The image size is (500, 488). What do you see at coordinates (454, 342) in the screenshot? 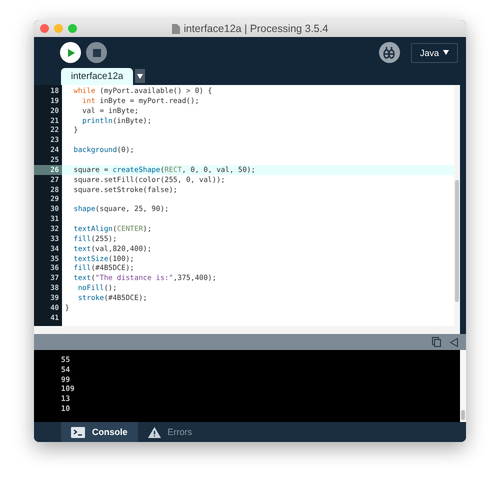
I see `collapse-icon` at bounding box center [454, 342].